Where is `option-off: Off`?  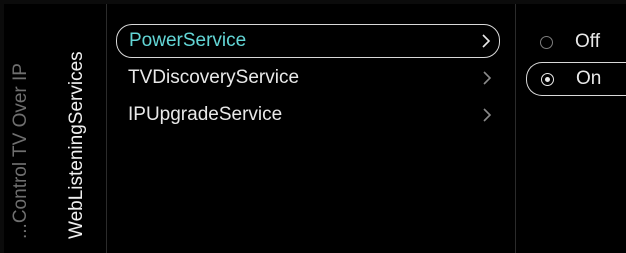
option-off: Off is located at coordinates (576, 42).